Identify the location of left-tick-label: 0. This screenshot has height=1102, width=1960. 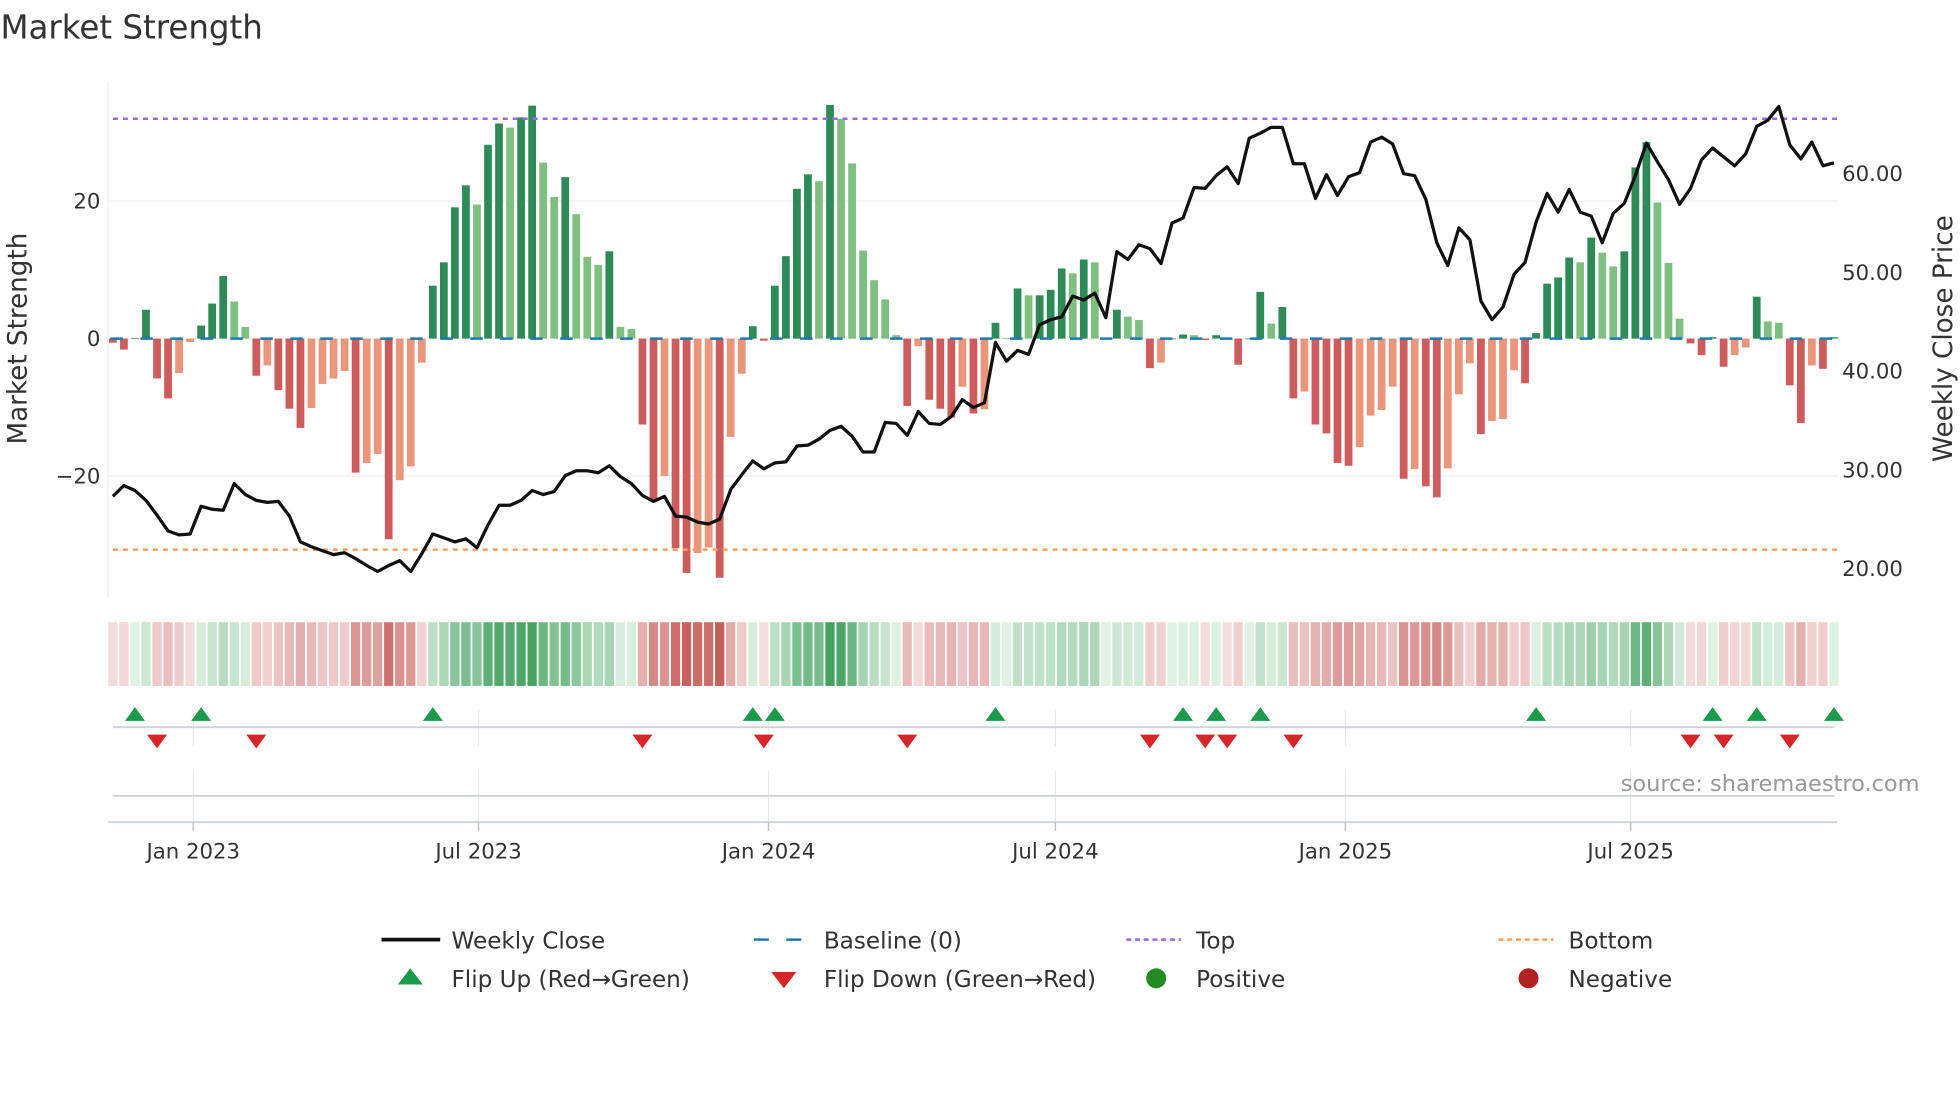
(94, 339).